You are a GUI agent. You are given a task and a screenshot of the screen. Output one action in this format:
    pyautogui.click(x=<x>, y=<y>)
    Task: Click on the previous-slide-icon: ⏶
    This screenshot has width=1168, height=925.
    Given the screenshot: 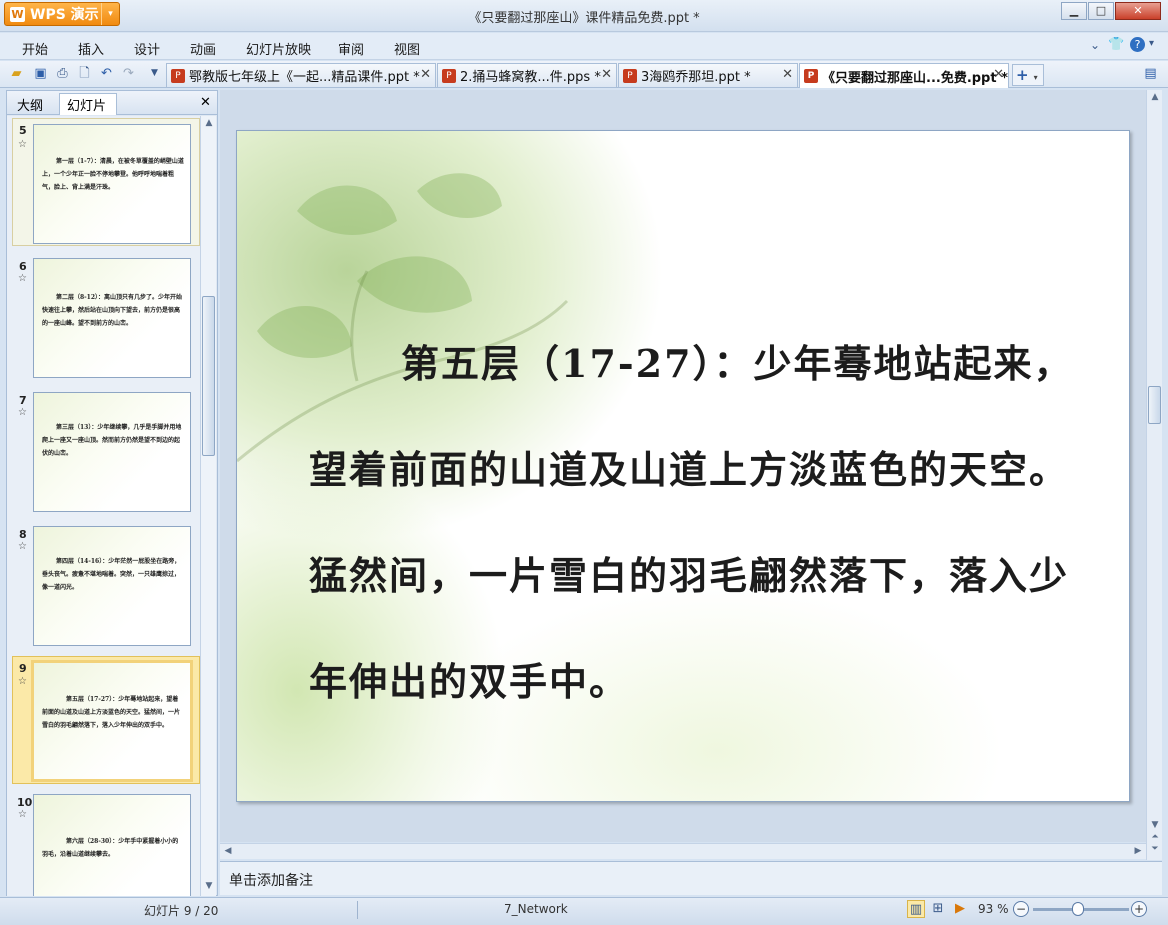 What is the action you would take?
    pyautogui.click(x=1155, y=837)
    